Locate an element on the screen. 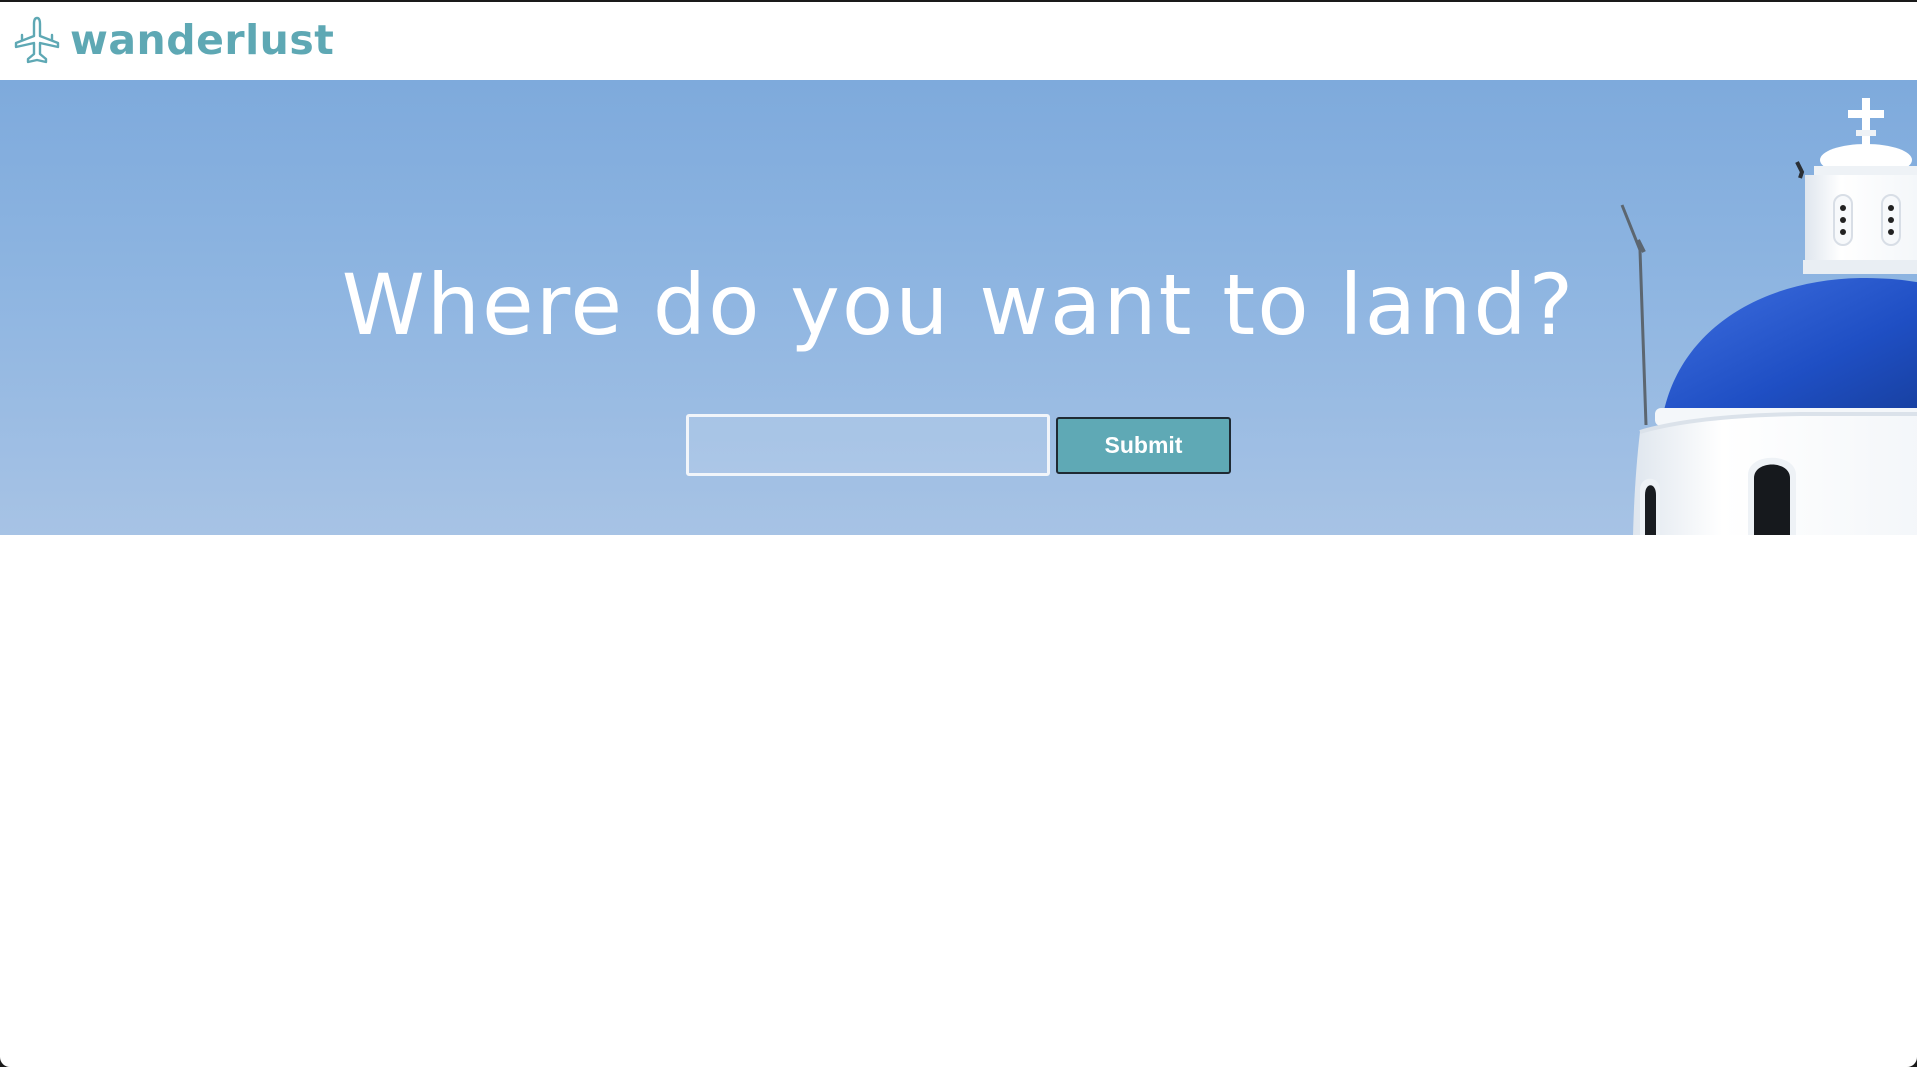 The width and height of the screenshot is (1917, 1067). brand-name: wanderlust is located at coordinates (202, 40).